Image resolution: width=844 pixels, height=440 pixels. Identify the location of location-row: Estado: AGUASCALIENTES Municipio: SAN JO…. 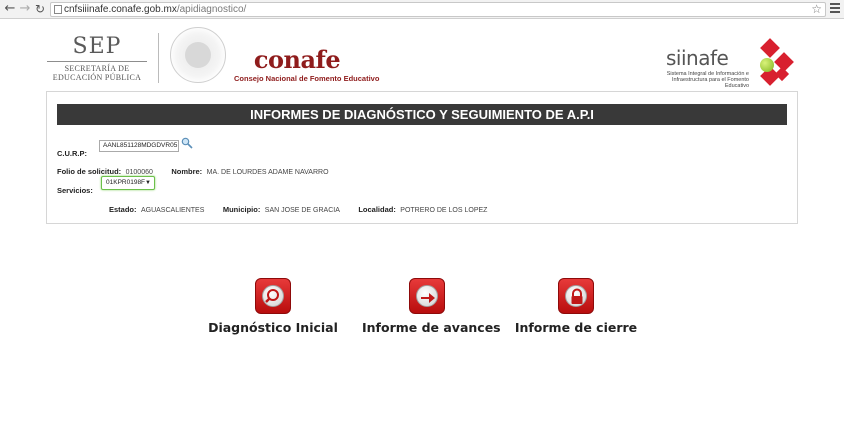
(298, 208).